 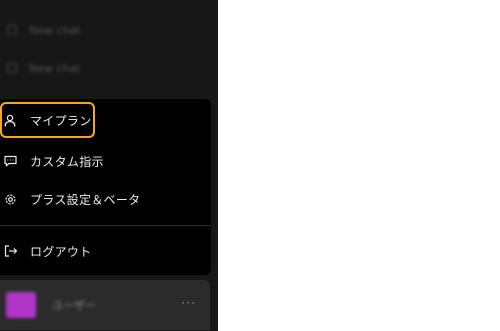 I want to click on user-icon, so click(x=13, y=120).